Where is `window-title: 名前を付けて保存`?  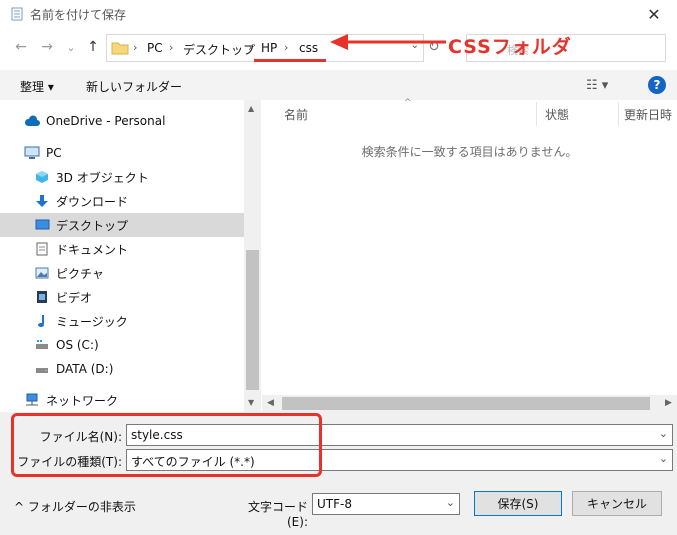 window-title: 名前を付けて保存 is located at coordinates (78, 15).